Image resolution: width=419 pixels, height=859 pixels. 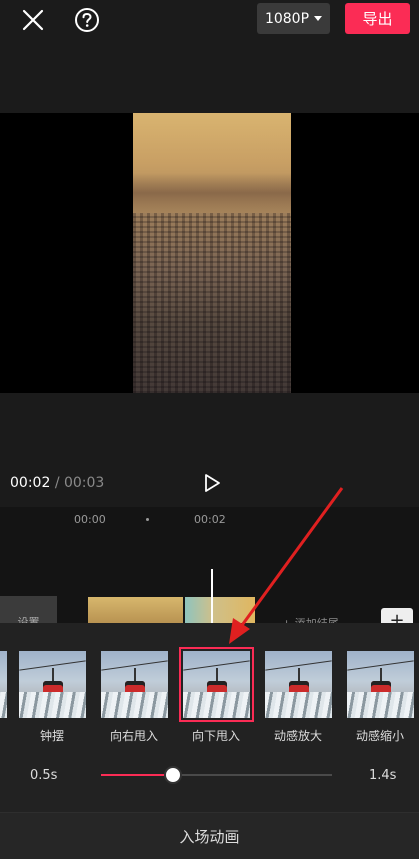 What do you see at coordinates (212, 483) in the screenshot?
I see `play-icon` at bounding box center [212, 483].